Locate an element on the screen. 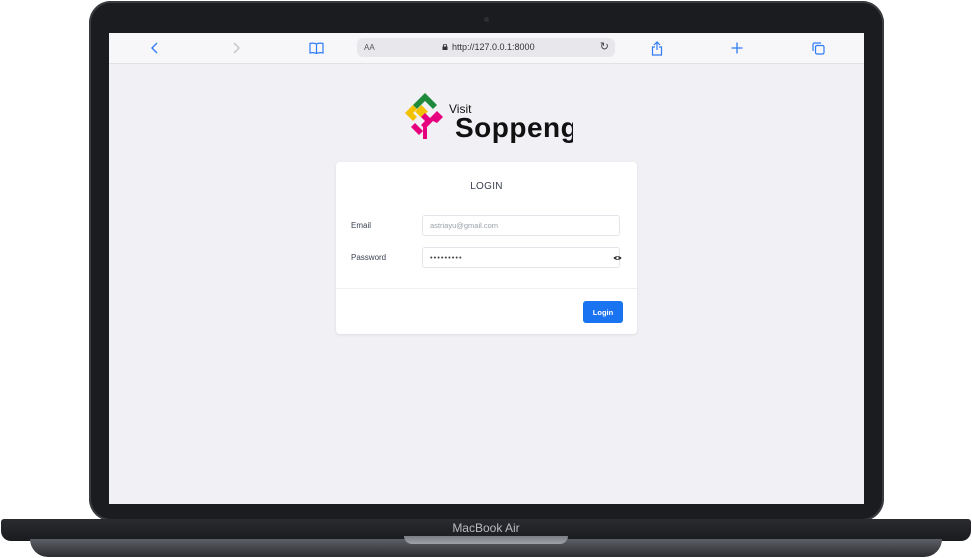 Image resolution: width=972 pixels, height=558 pixels. text-size-button: AA is located at coordinates (369, 47).